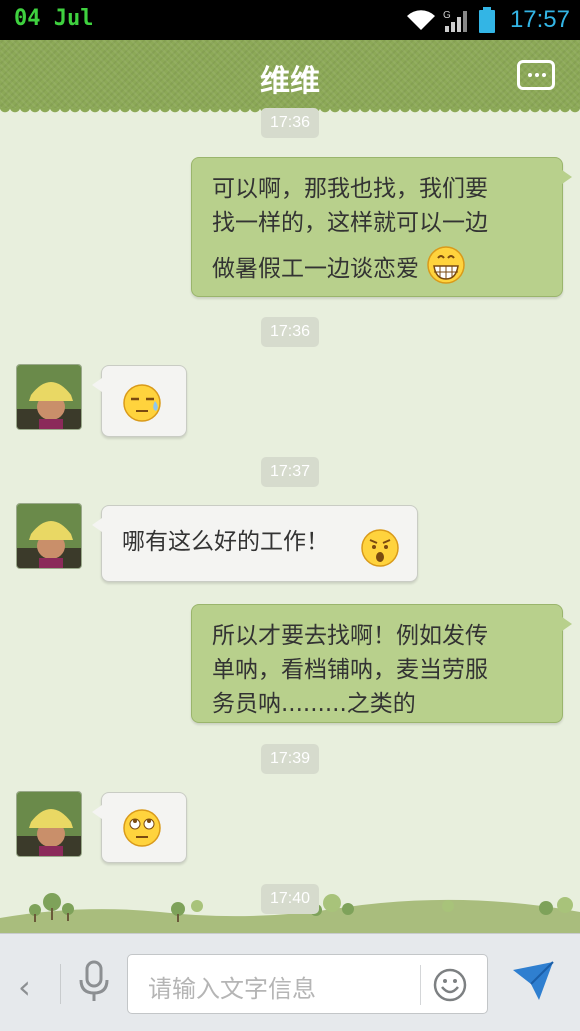  I want to click on message-text-line: 可以啊，那我也找，我们要, so click(350, 189).